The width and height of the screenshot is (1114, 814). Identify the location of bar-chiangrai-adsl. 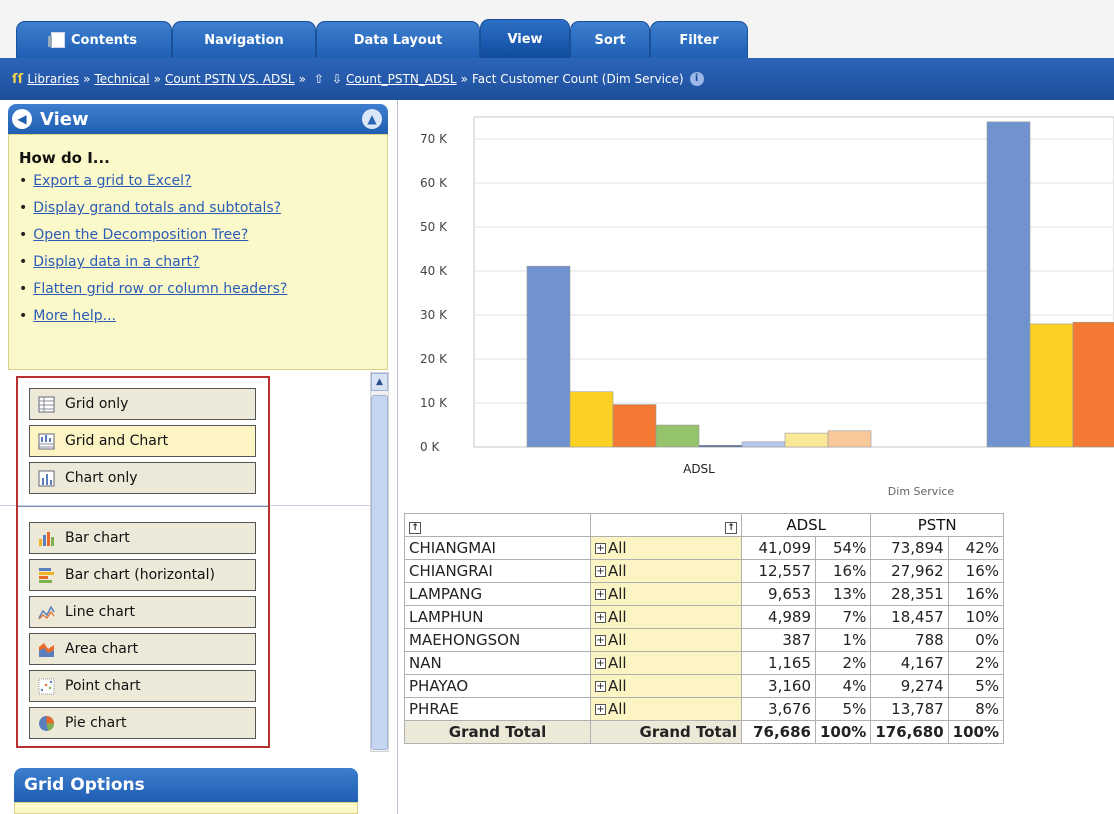
(591, 419).